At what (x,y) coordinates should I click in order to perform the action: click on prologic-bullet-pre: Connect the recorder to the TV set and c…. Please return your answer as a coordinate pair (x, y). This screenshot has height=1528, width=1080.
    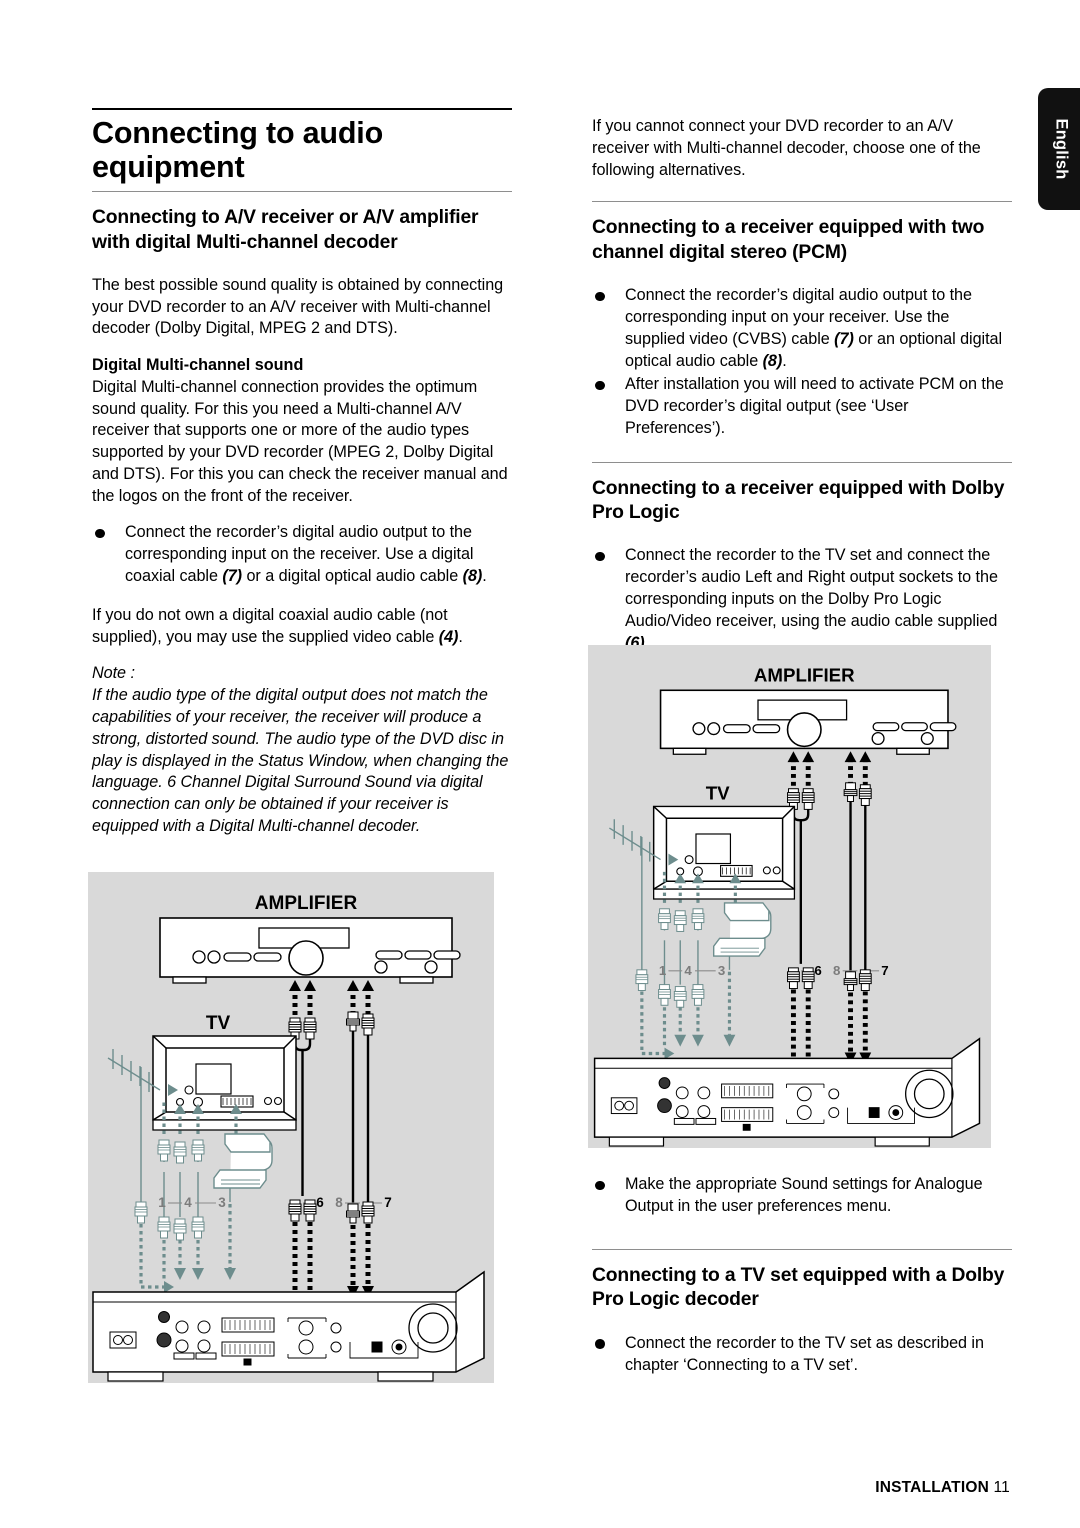
    Looking at the image, I should click on (811, 588).